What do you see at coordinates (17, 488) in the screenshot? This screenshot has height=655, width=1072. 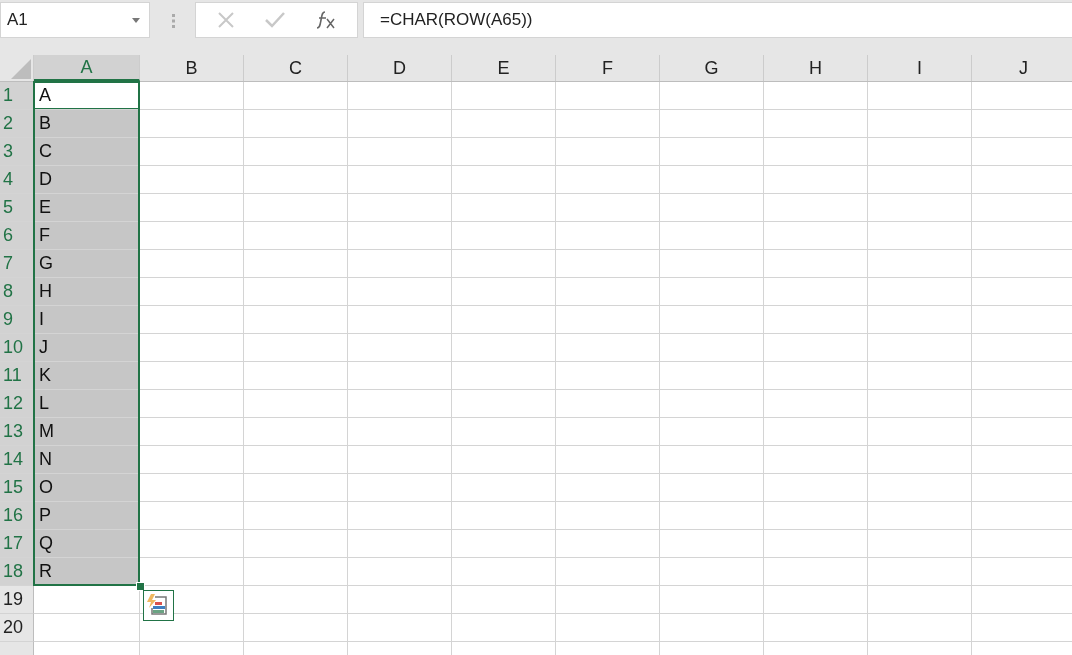 I see `row-header: 15` at bounding box center [17, 488].